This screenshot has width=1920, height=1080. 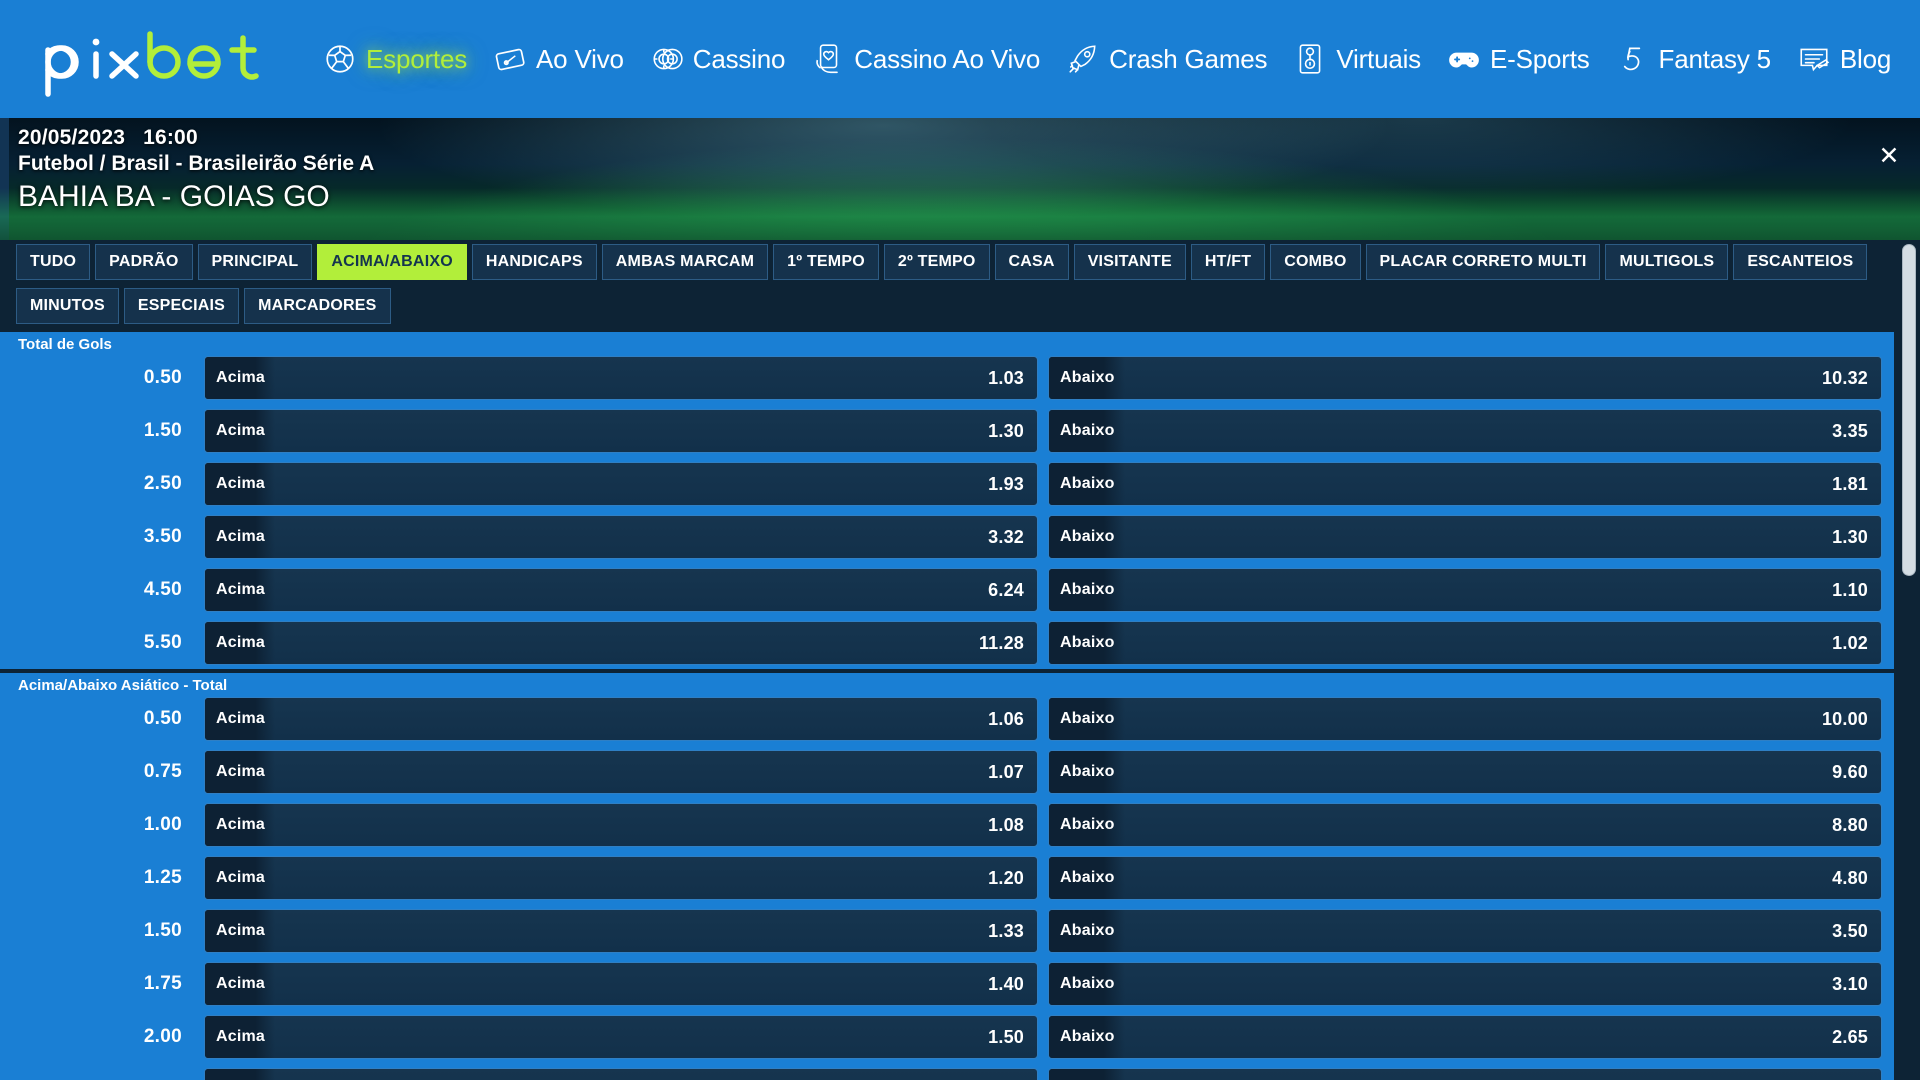 I want to click on under-odds-button: Abaixo 2.65, so click(x=1465, y=1037).